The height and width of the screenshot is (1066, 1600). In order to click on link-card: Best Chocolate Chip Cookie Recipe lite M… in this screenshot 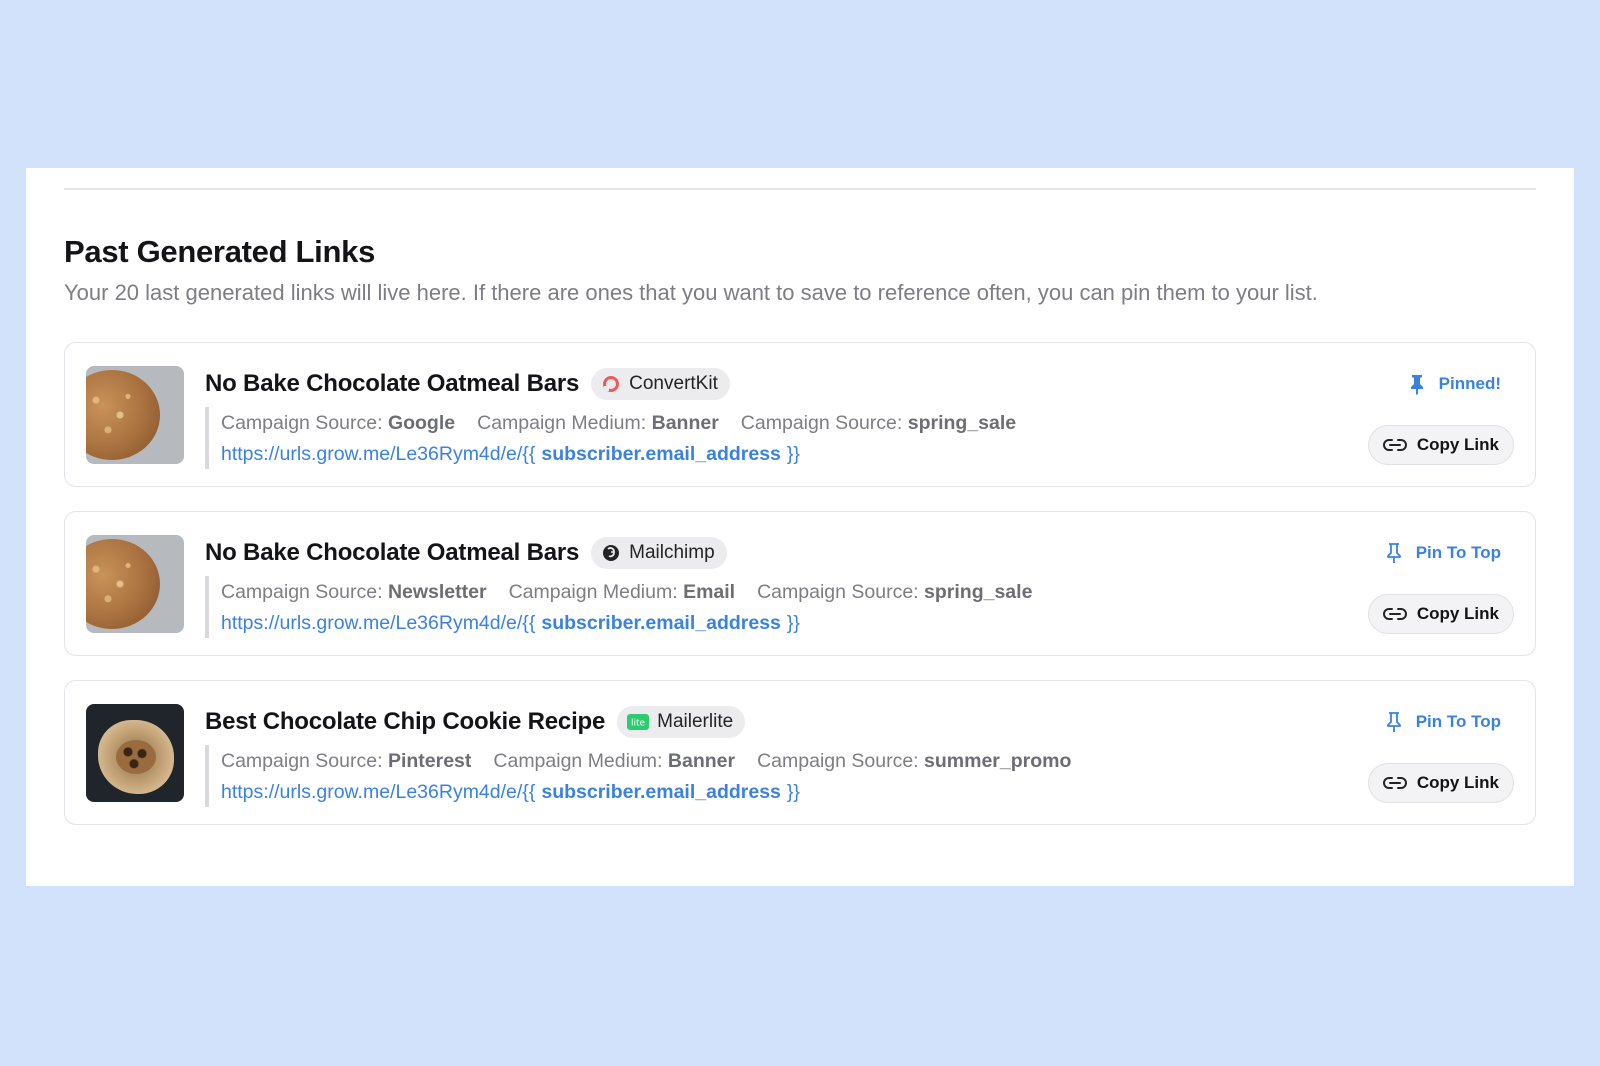, I will do `click(800, 752)`.